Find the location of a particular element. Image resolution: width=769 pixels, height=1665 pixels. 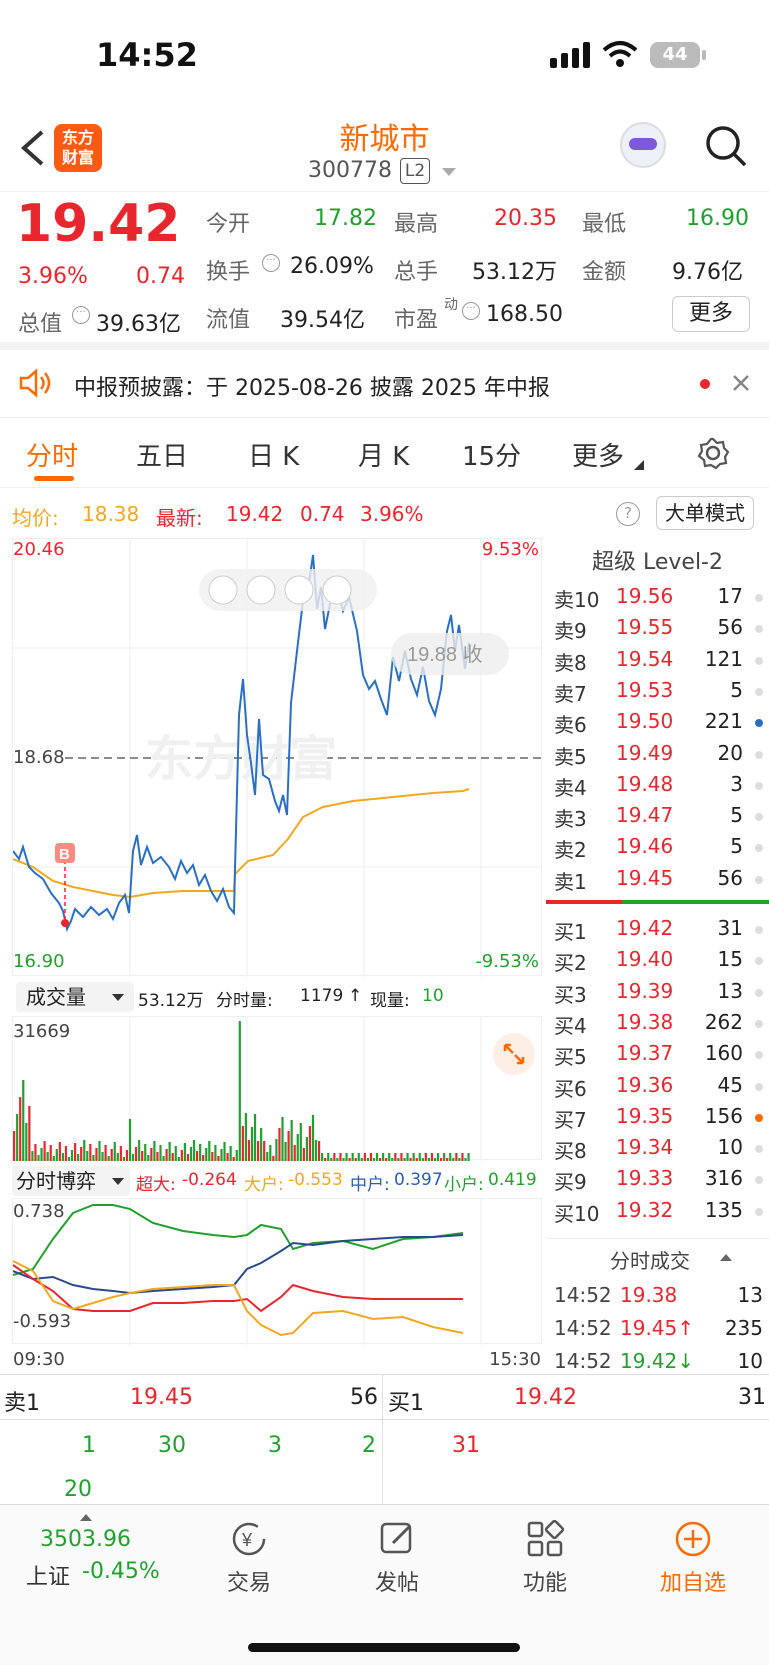

ask-row: 卖4 19.48 3 is located at coordinates (657, 787).